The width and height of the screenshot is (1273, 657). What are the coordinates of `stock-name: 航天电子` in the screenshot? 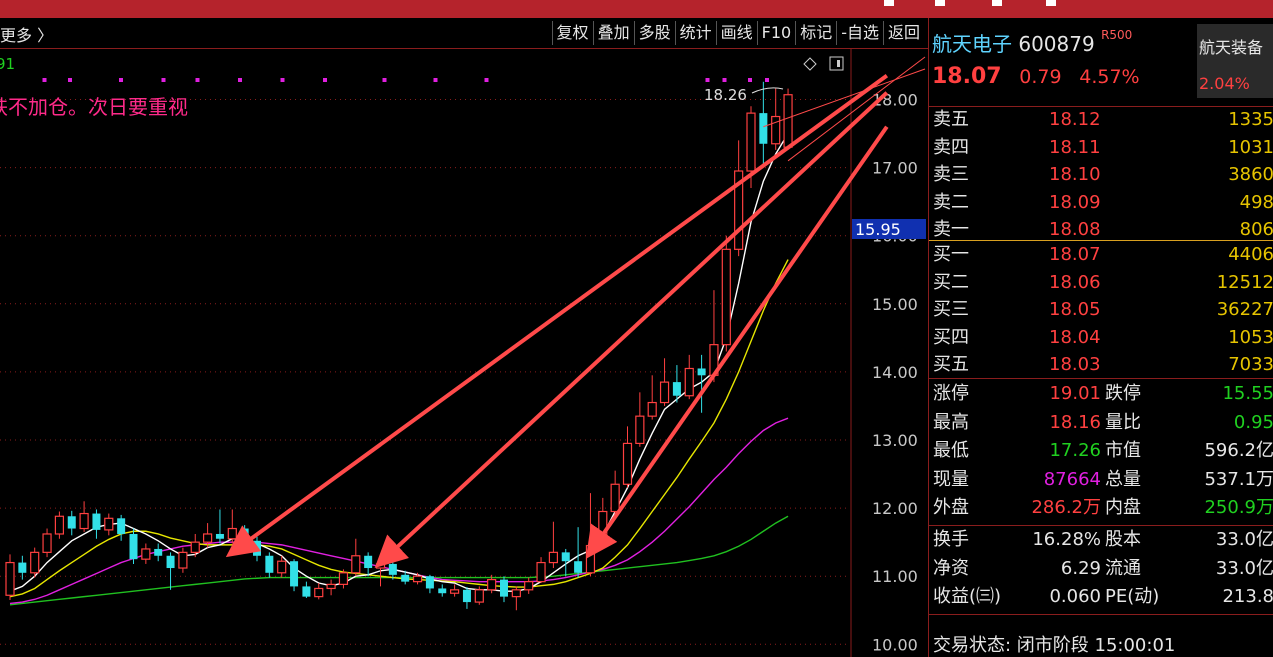 It's located at (972, 44).